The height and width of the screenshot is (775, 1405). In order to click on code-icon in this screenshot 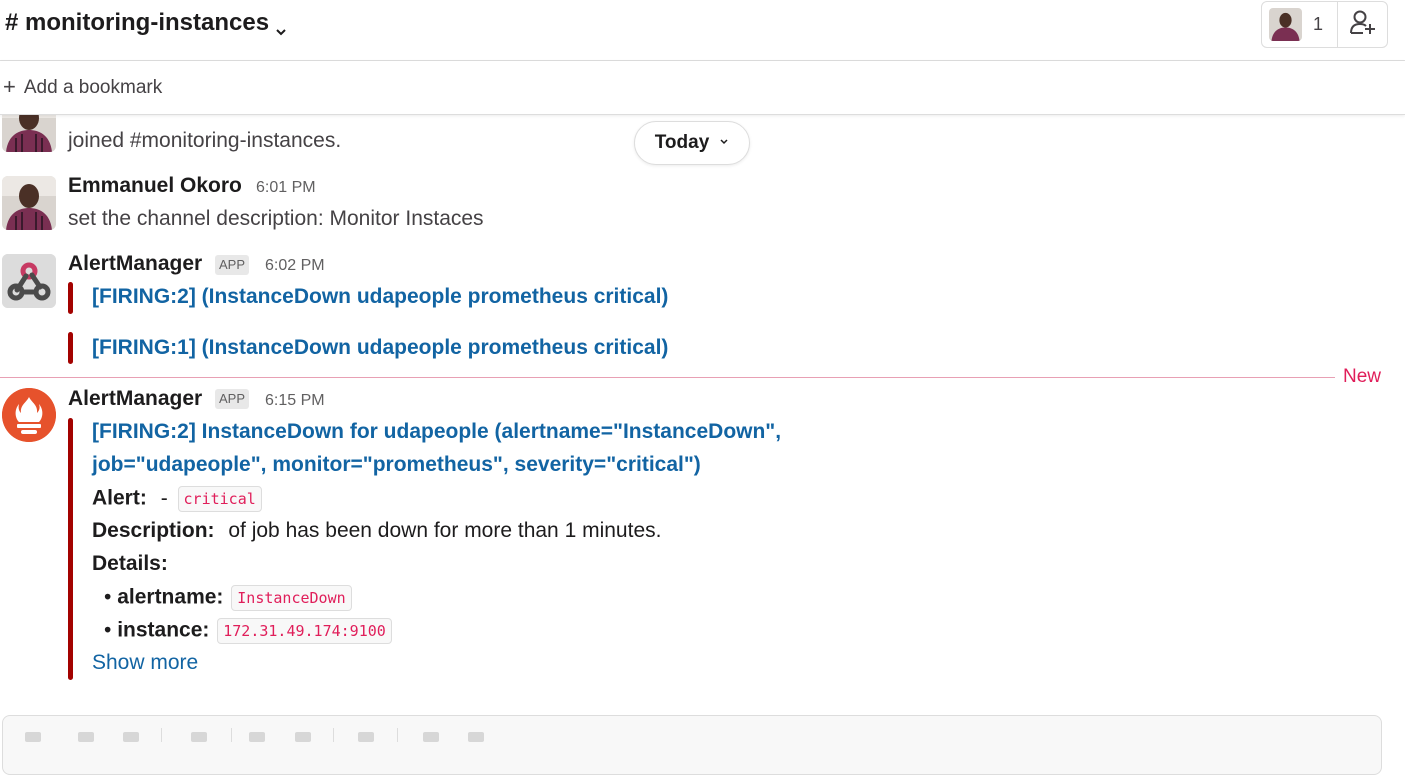, I will do `click(431, 737)`.